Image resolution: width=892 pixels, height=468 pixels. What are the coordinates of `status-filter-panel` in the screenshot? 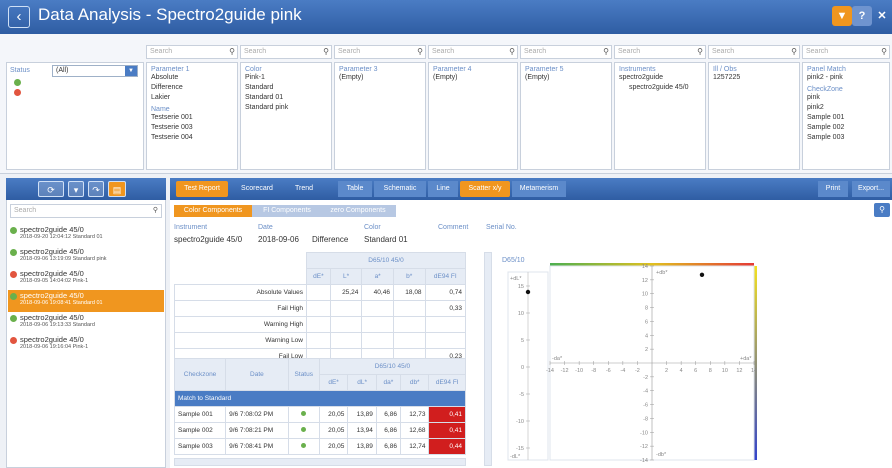 It's located at (75, 116).